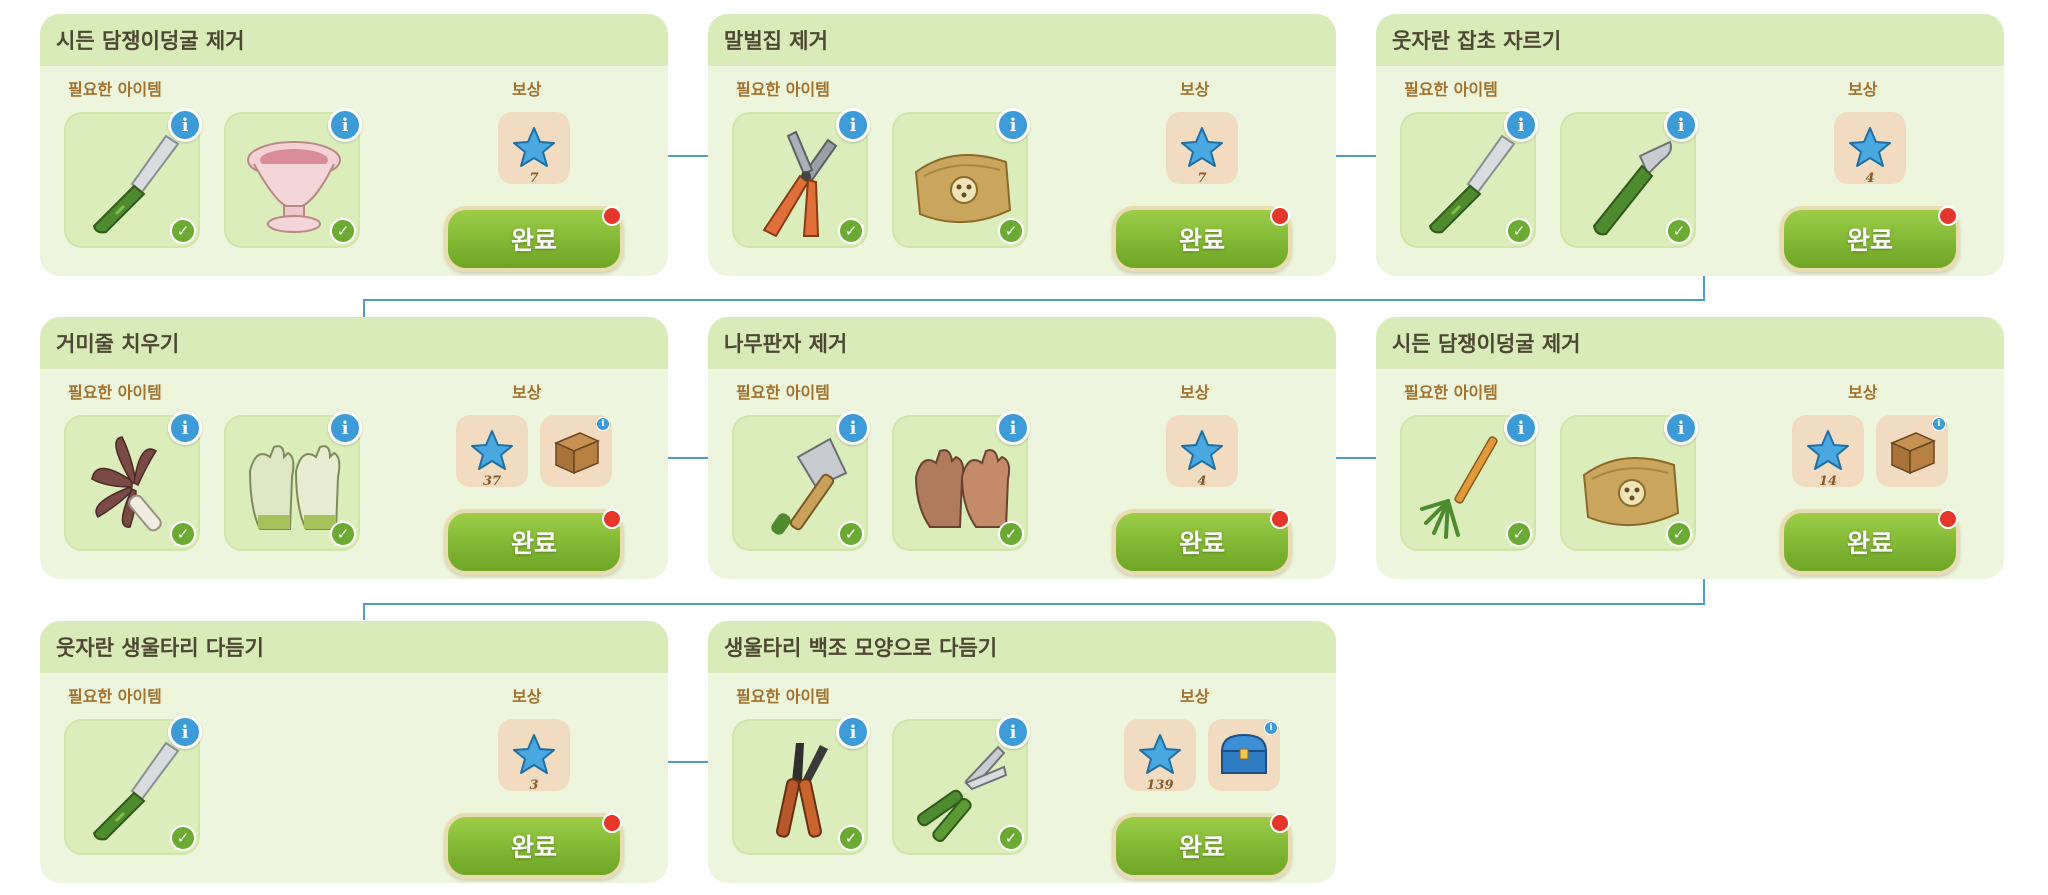 Image resolution: width=2048 pixels, height=895 pixels. Describe the element at coordinates (354, 647) in the screenshot. I see `task-title: 웃자란 생울타리 다듬기` at that location.